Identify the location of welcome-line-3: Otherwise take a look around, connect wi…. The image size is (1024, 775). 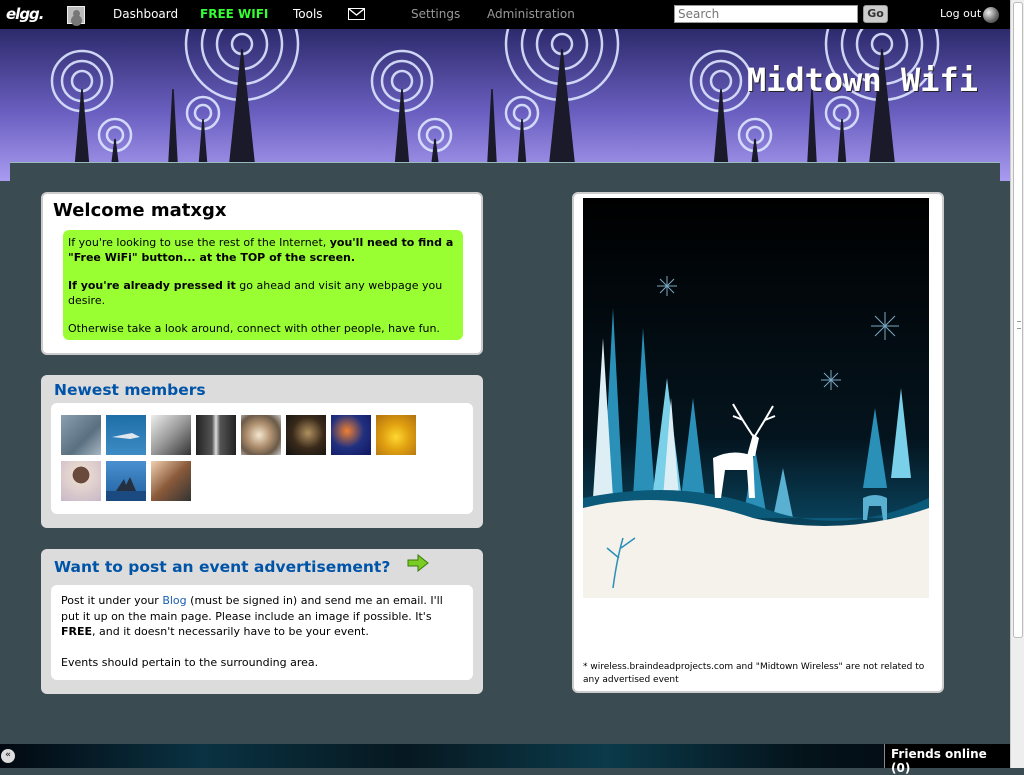
(254, 328).